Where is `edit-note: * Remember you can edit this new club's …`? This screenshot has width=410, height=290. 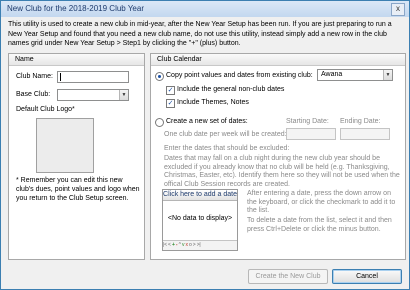 edit-note: * Remember you can edit this new club's … is located at coordinates (78, 189).